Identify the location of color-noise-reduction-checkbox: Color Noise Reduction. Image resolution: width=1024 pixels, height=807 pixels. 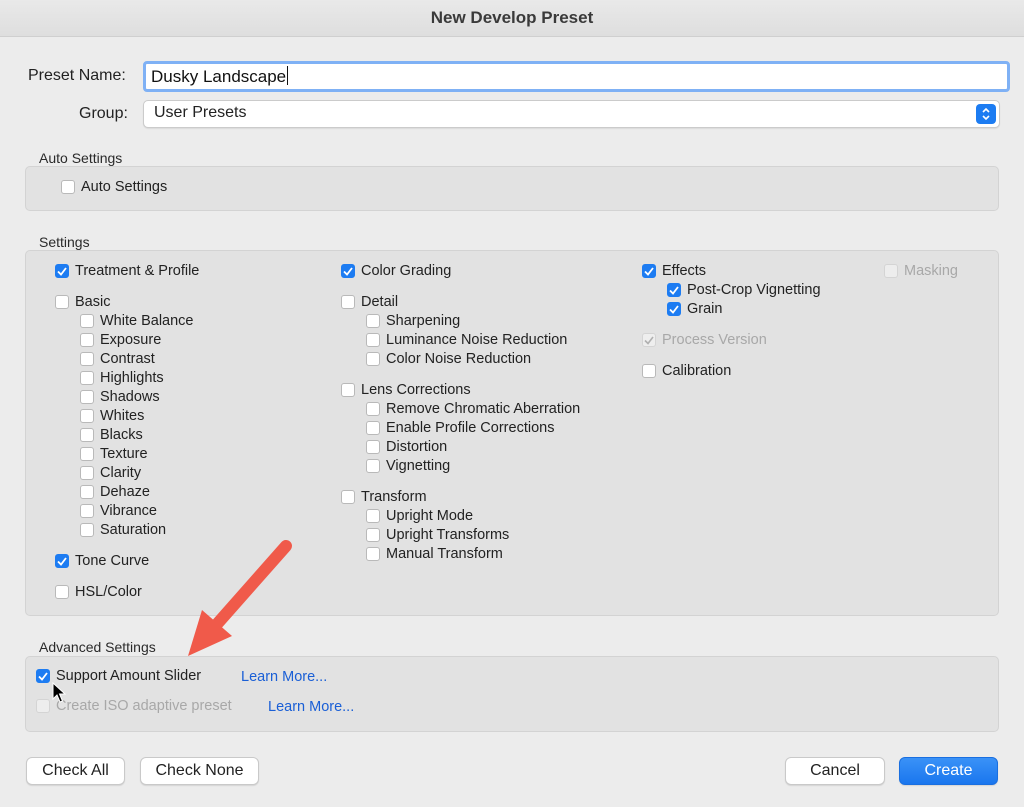
(448, 359).